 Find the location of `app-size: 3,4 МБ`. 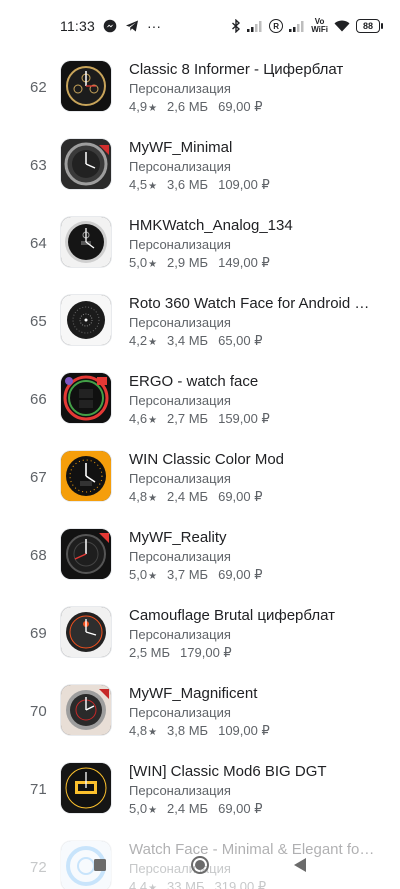

app-size: 3,4 МБ is located at coordinates (188, 340).